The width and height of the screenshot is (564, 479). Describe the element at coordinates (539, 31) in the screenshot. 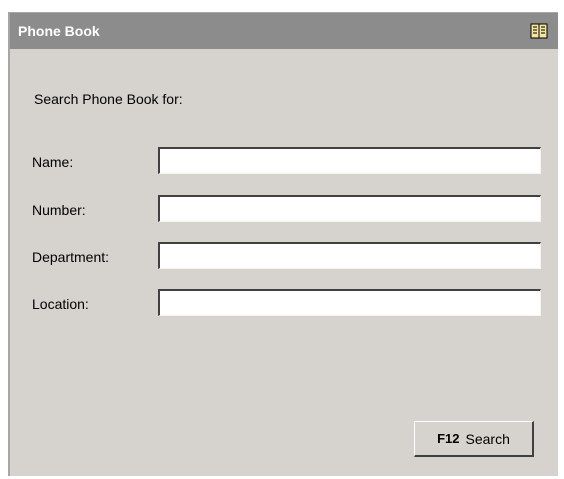

I see `book-icon` at that location.